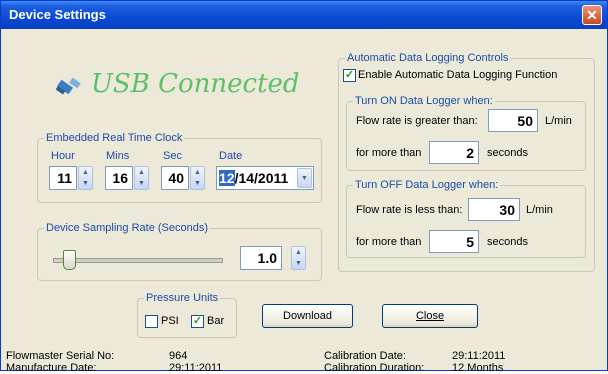 This screenshot has width=608, height=374. I want to click on calibration-label: Calibration Date:, so click(365, 356).